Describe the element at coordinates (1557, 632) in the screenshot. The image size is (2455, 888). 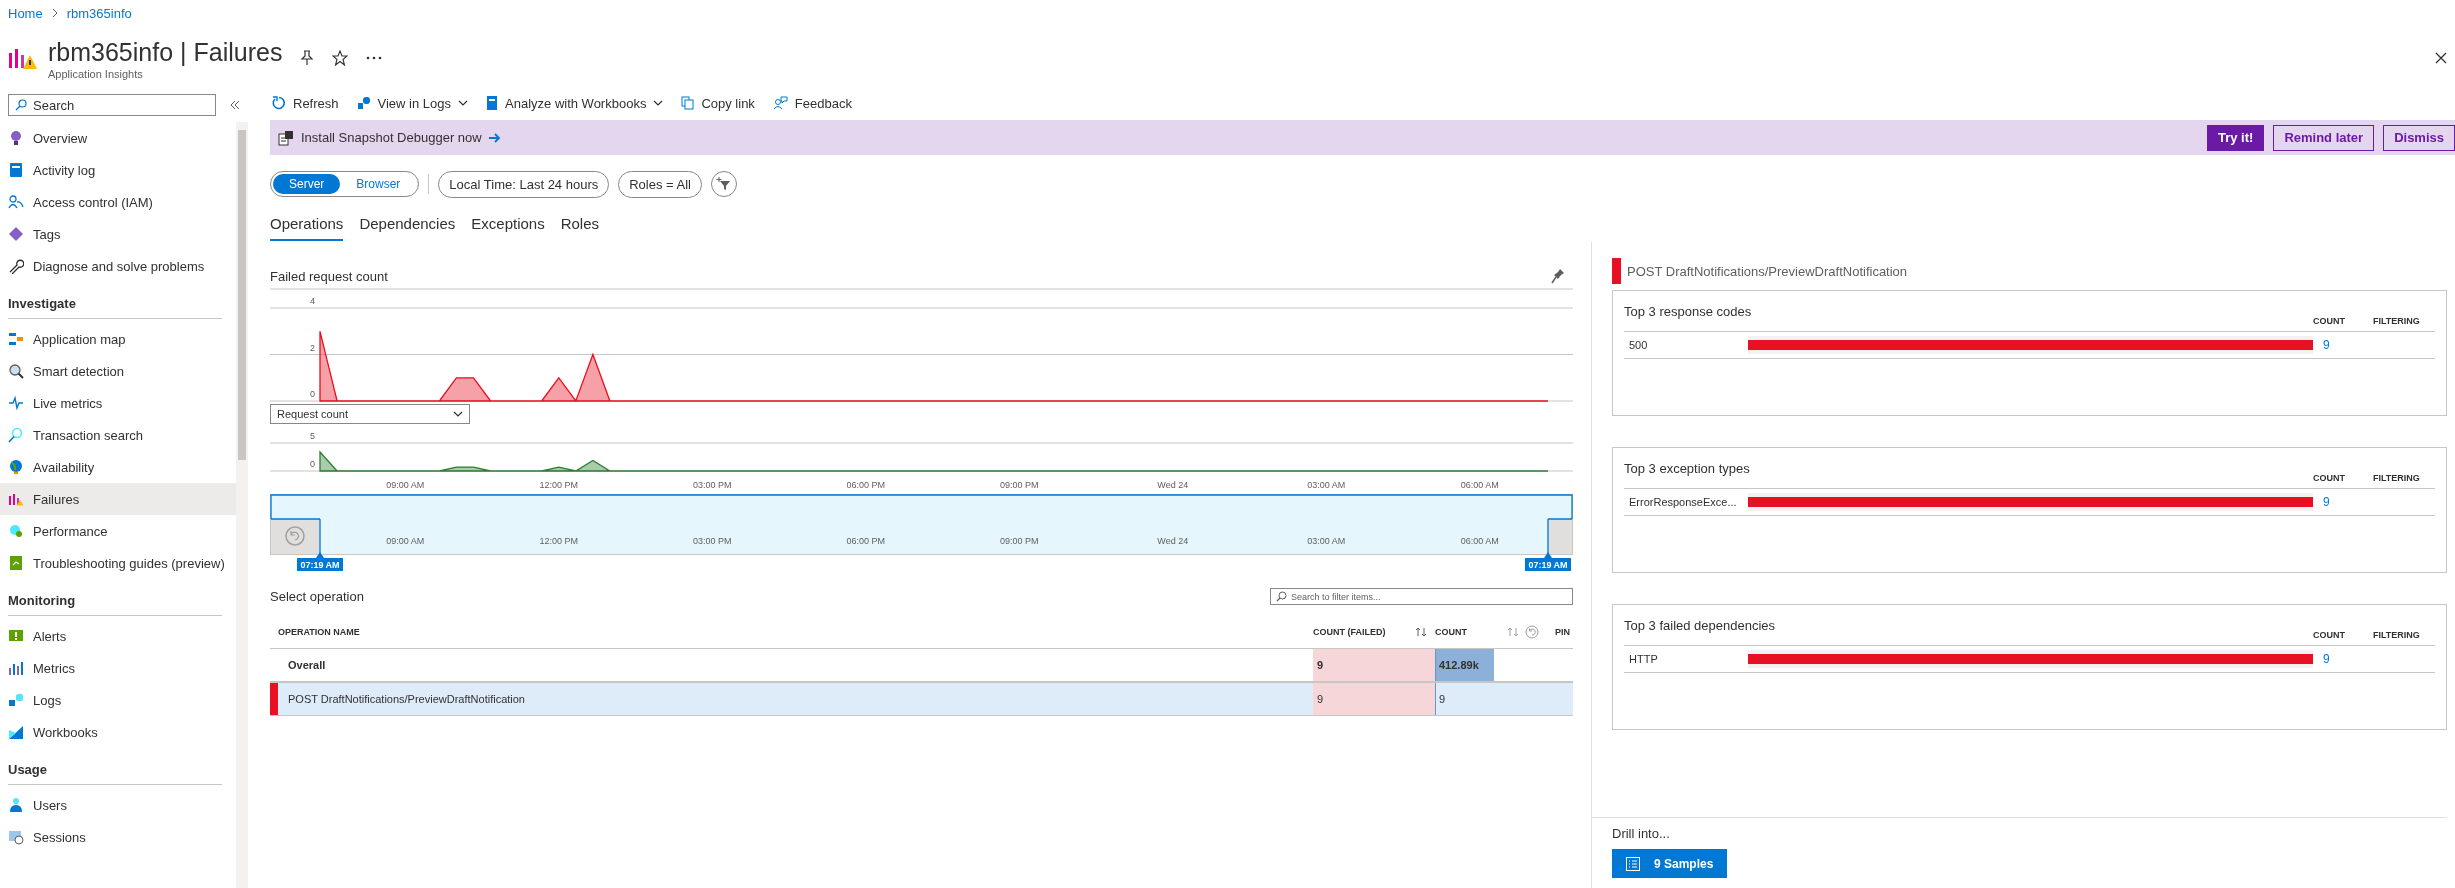
I see `column-header: PIN` at that location.